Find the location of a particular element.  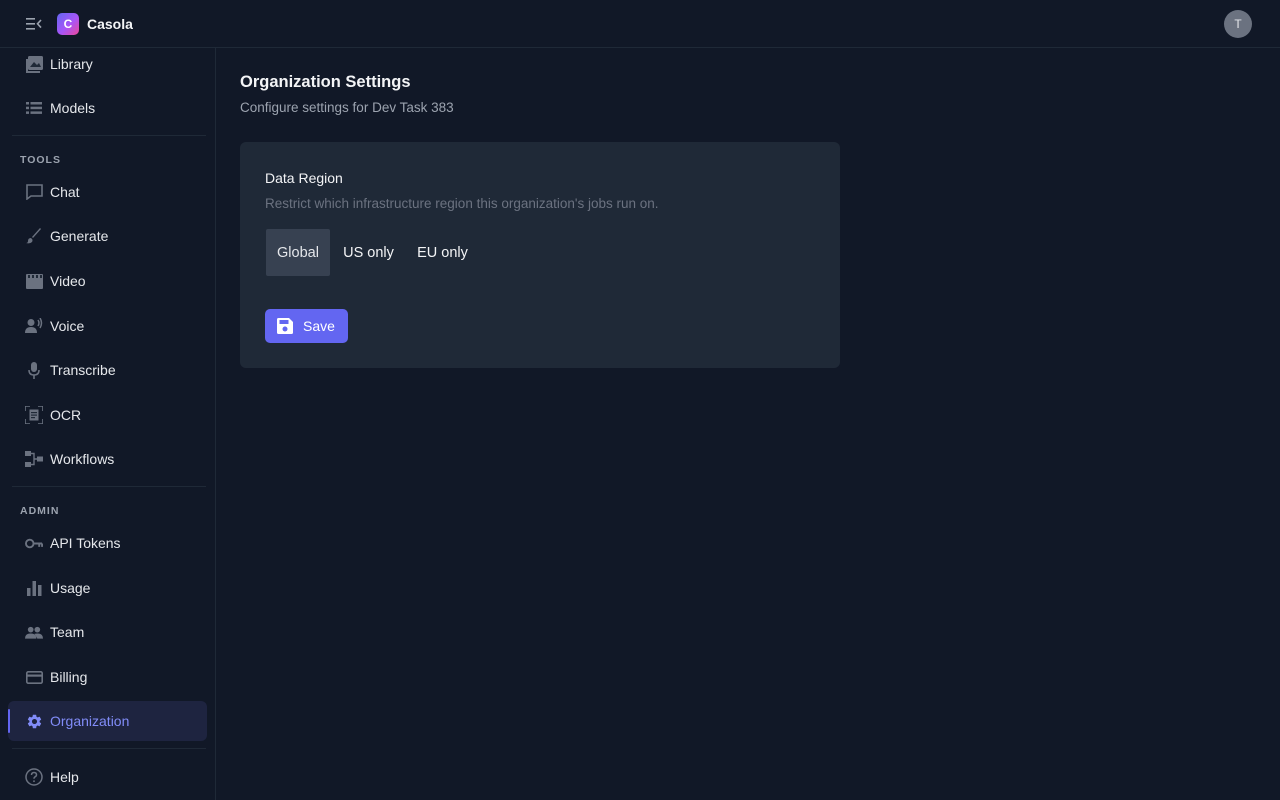

sidebar-item-models: Models is located at coordinates (109, 108).